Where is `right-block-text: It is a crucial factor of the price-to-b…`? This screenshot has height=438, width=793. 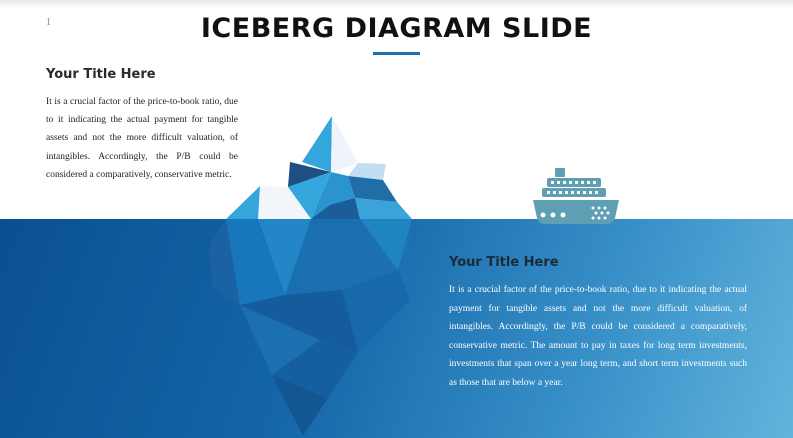
right-block-text: It is a crucial factor of the price-to-b… is located at coordinates (598, 336).